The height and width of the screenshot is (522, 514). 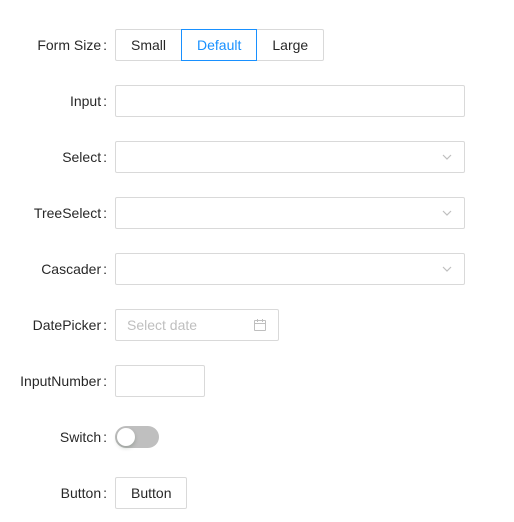 I want to click on cascader-label: Cascader:, so click(x=74, y=269).